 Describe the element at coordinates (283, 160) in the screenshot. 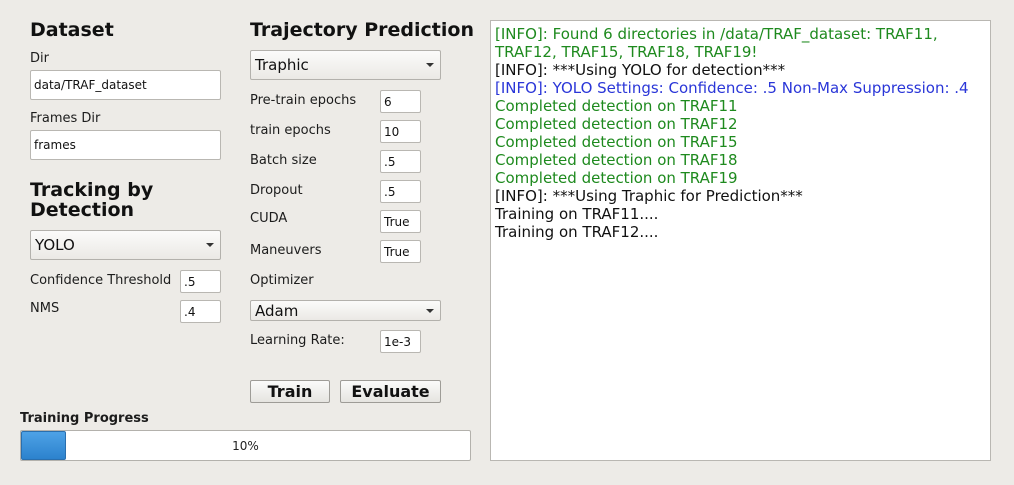

I see `batch-size-label: Batch size` at that location.